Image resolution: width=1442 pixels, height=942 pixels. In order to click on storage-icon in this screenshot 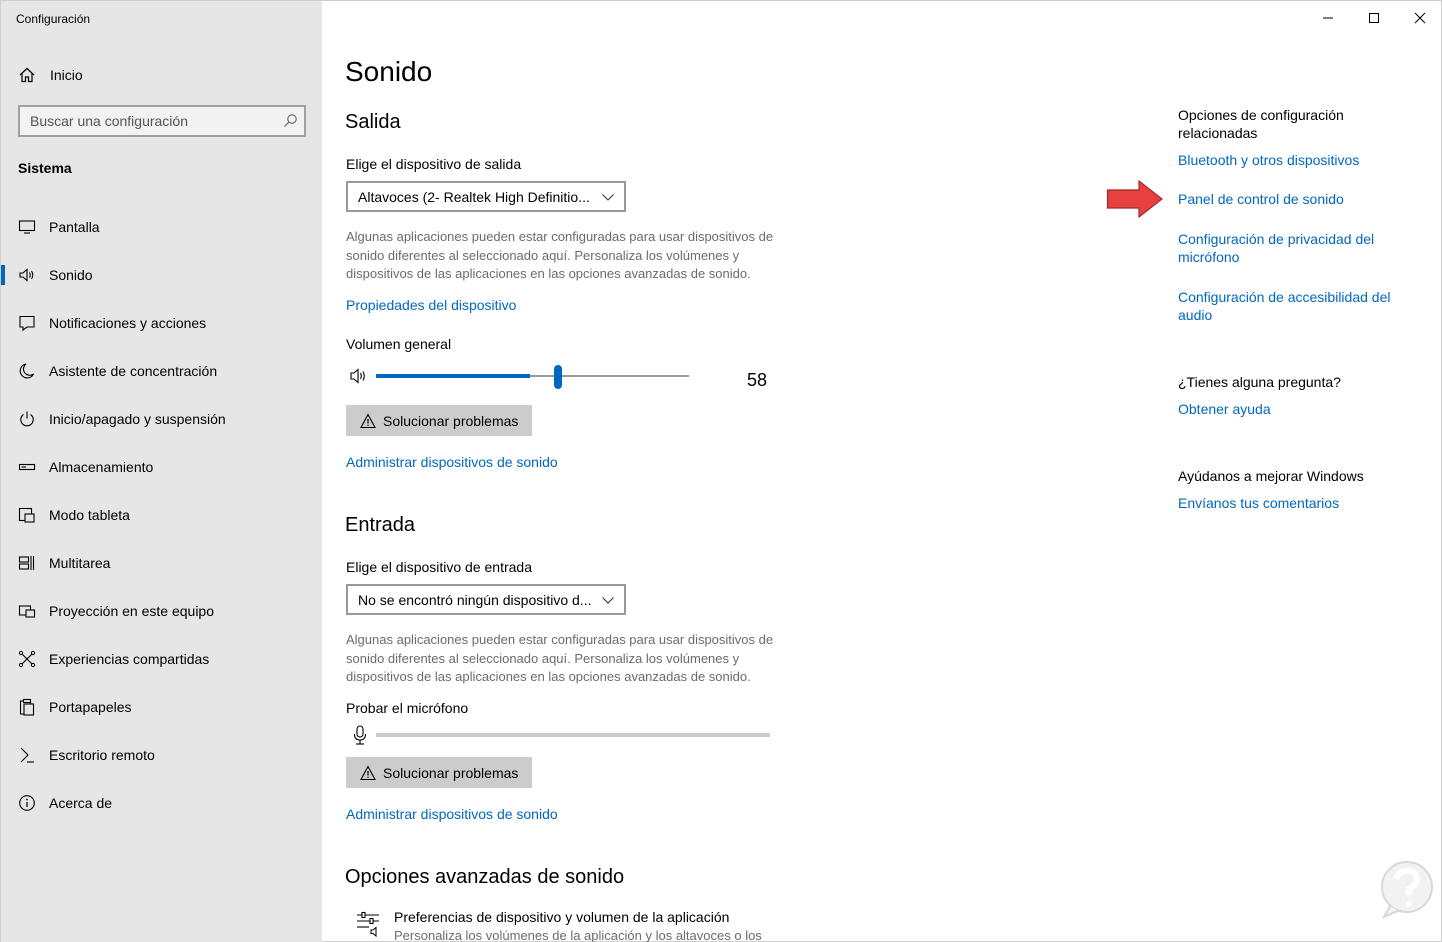, I will do `click(27, 467)`.